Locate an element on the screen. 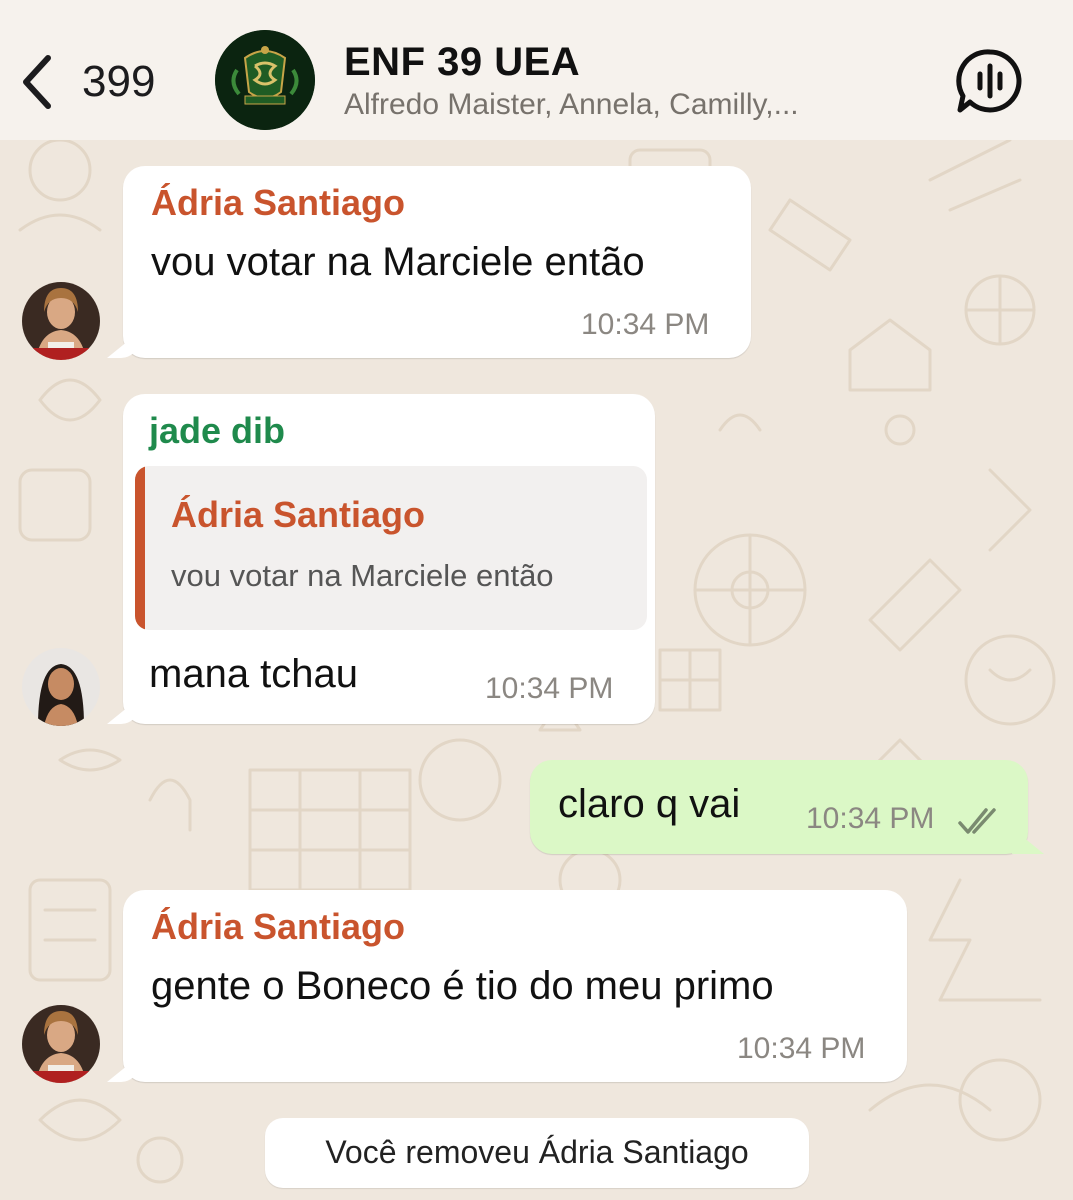 The image size is (1073, 1200). sender-name: jade dib is located at coordinates (217, 431).